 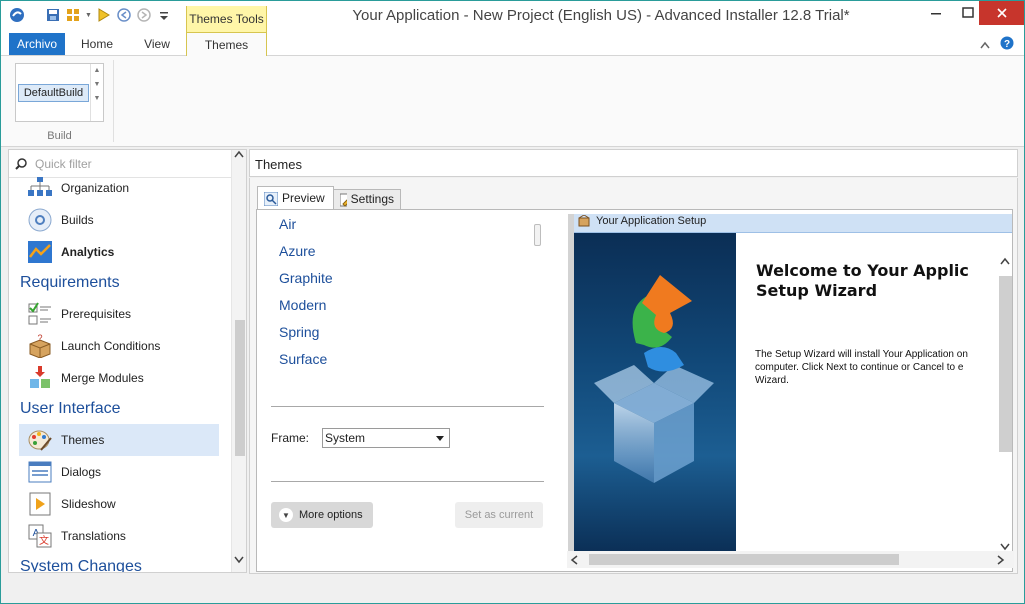 What do you see at coordinates (299, 332) in the screenshot?
I see `list-item: Spring` at bounding box center [299, 332].